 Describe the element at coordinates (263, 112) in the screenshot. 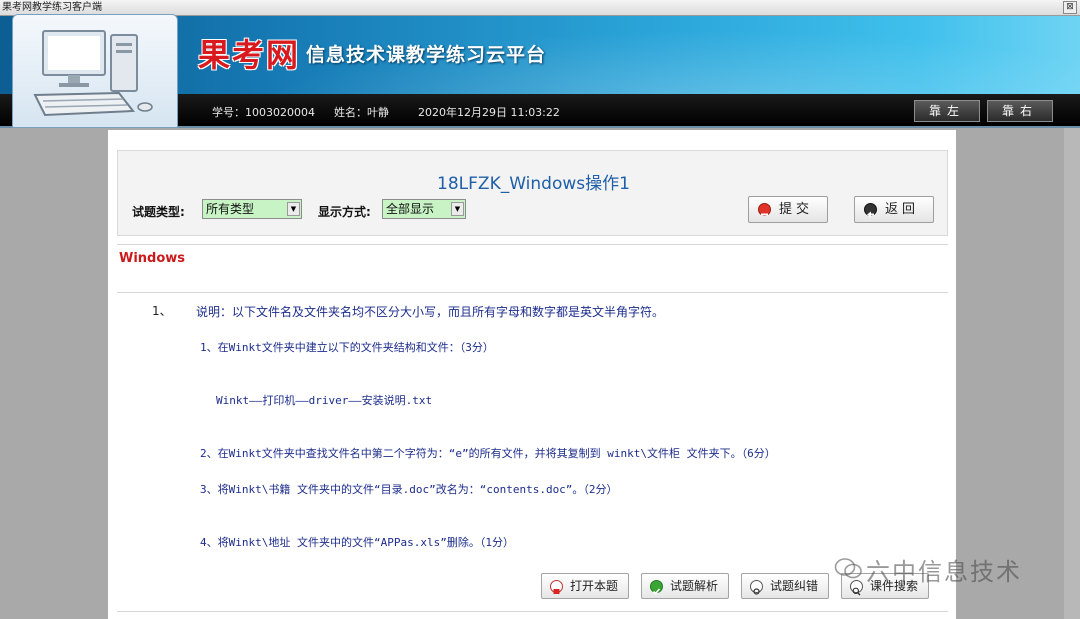

I see `student-id: 学号：1003020004` at that location.